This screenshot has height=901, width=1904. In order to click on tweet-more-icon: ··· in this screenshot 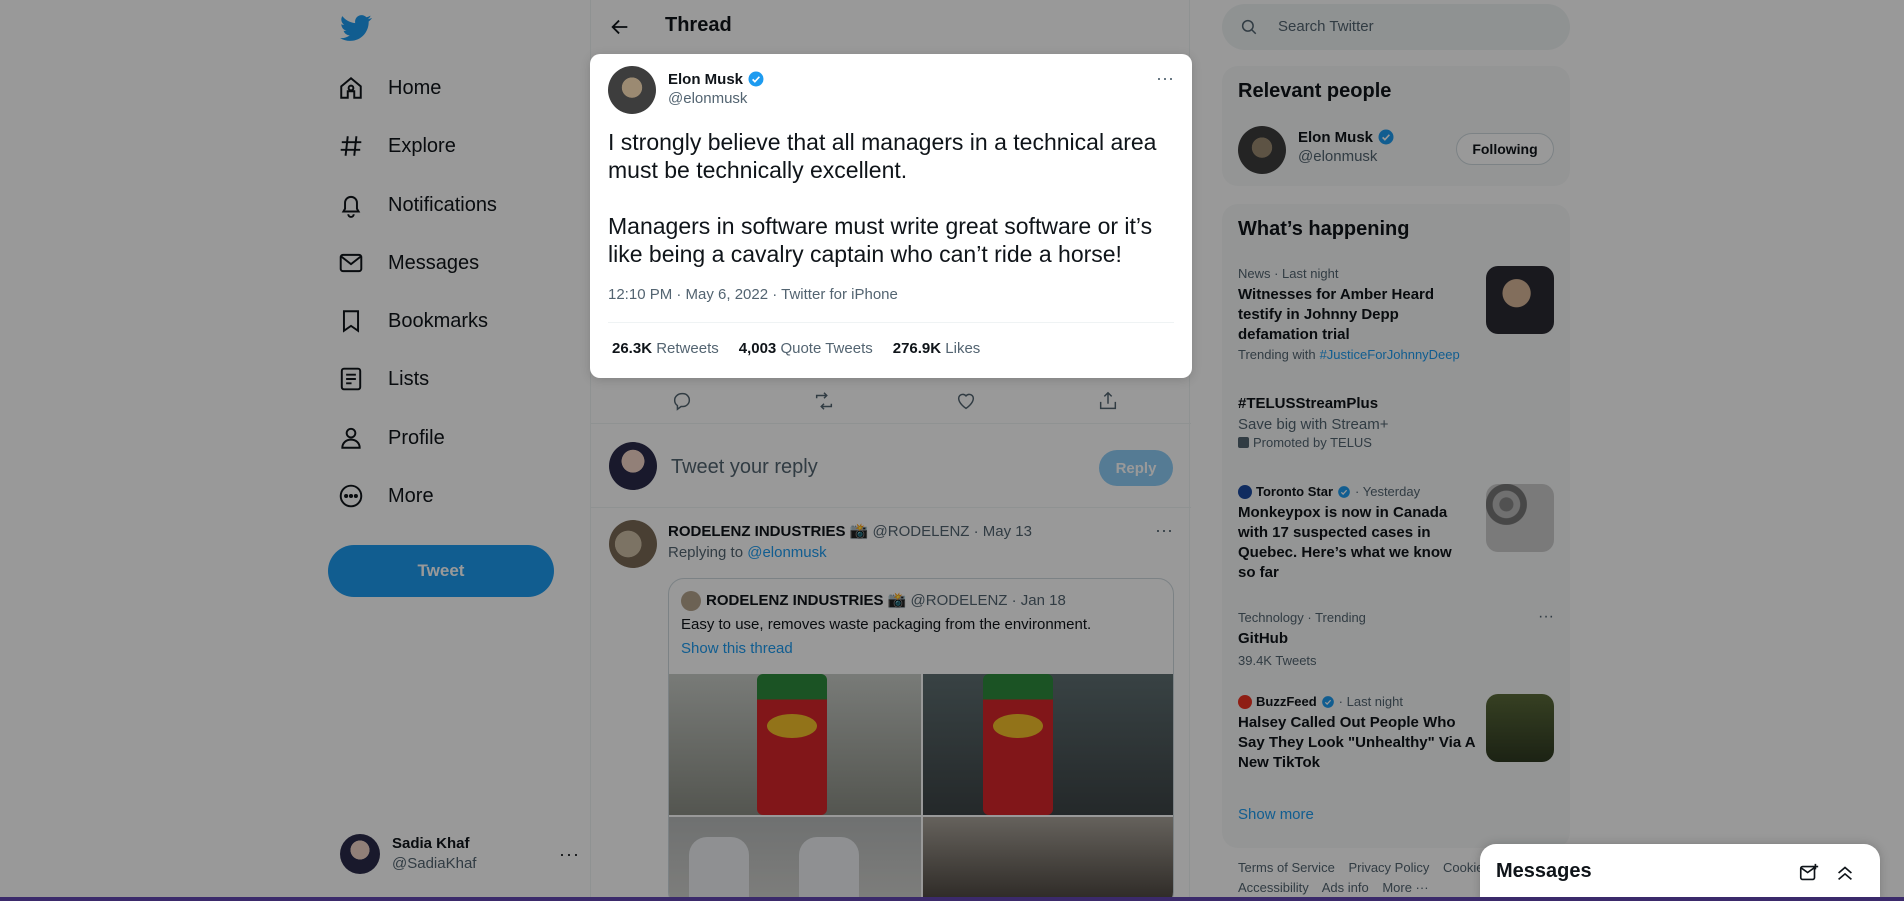, I will do `click(1165, 78)`.